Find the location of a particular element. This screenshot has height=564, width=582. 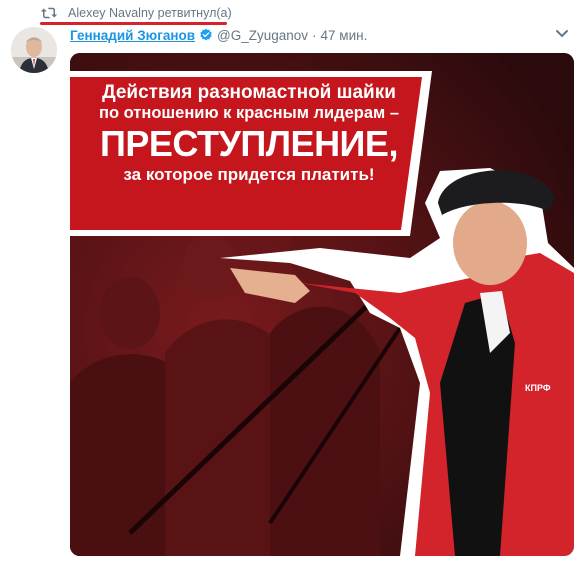

avatar is located at coordinates (34, 50).